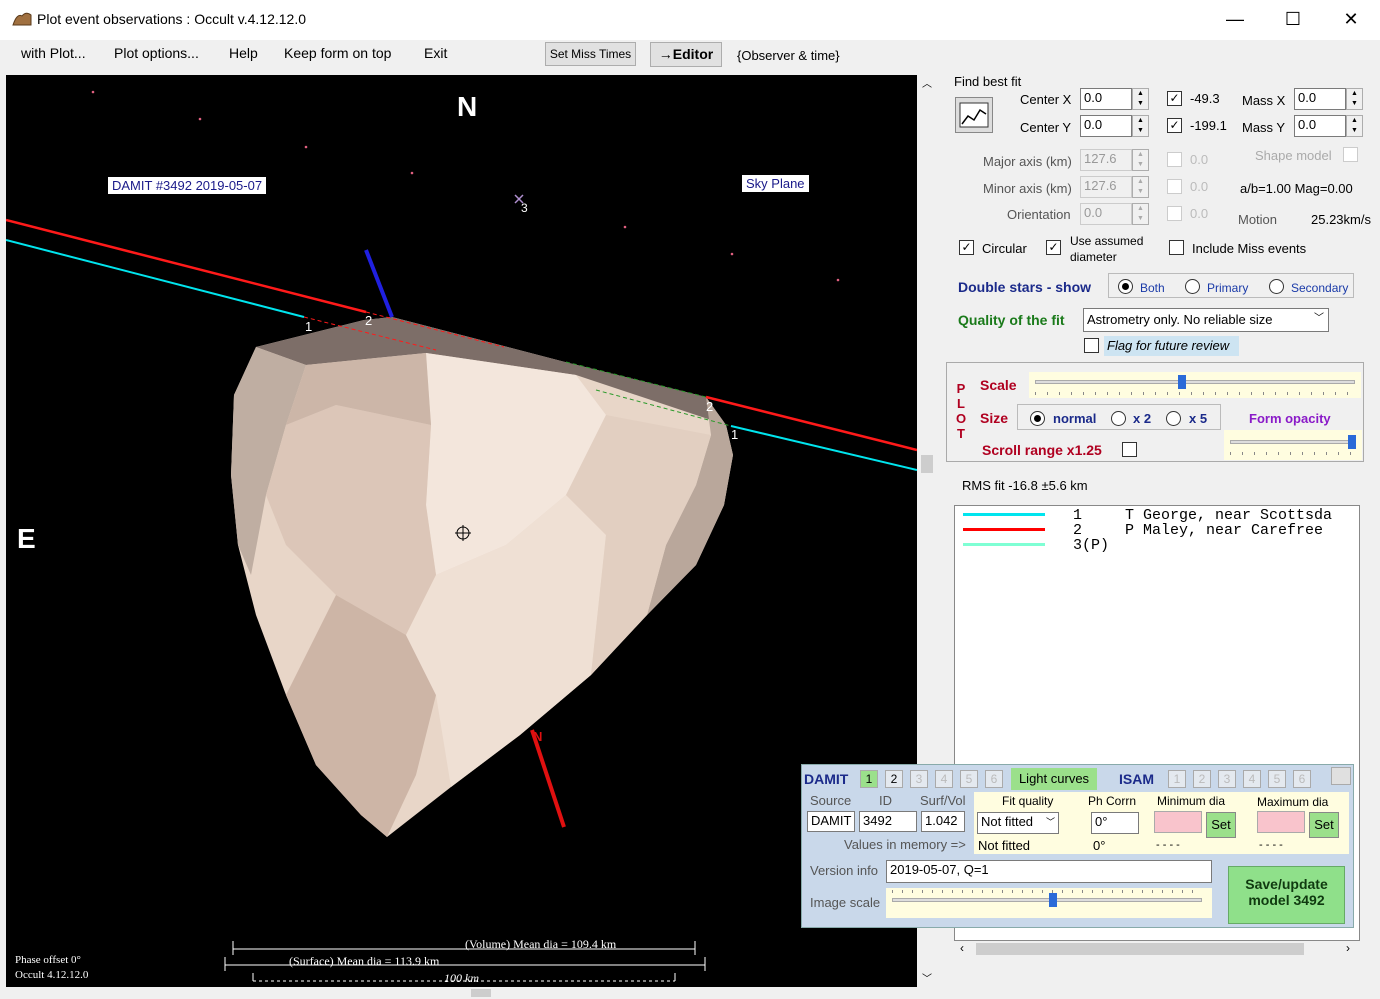 This screenshot has height=999, width=1380. What do you see at coordinates (1115, 823) in the screenshot?
I see `ph-corr-field: 0°` at bounding box center [1115, 823].